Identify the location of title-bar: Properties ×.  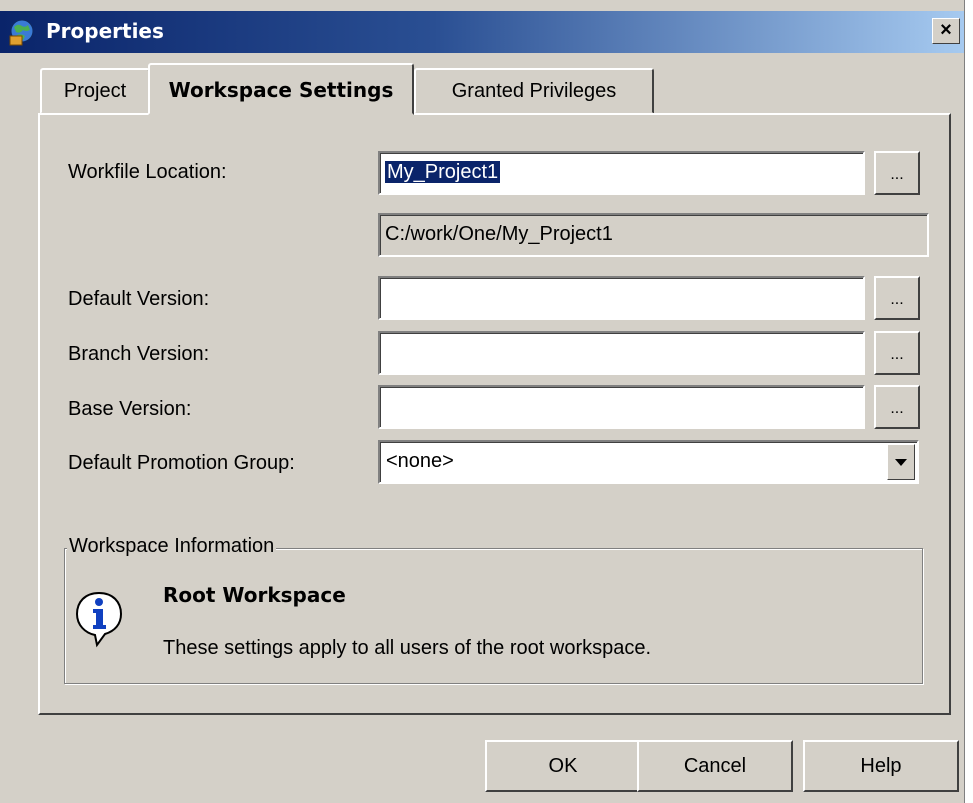
(482, 32).